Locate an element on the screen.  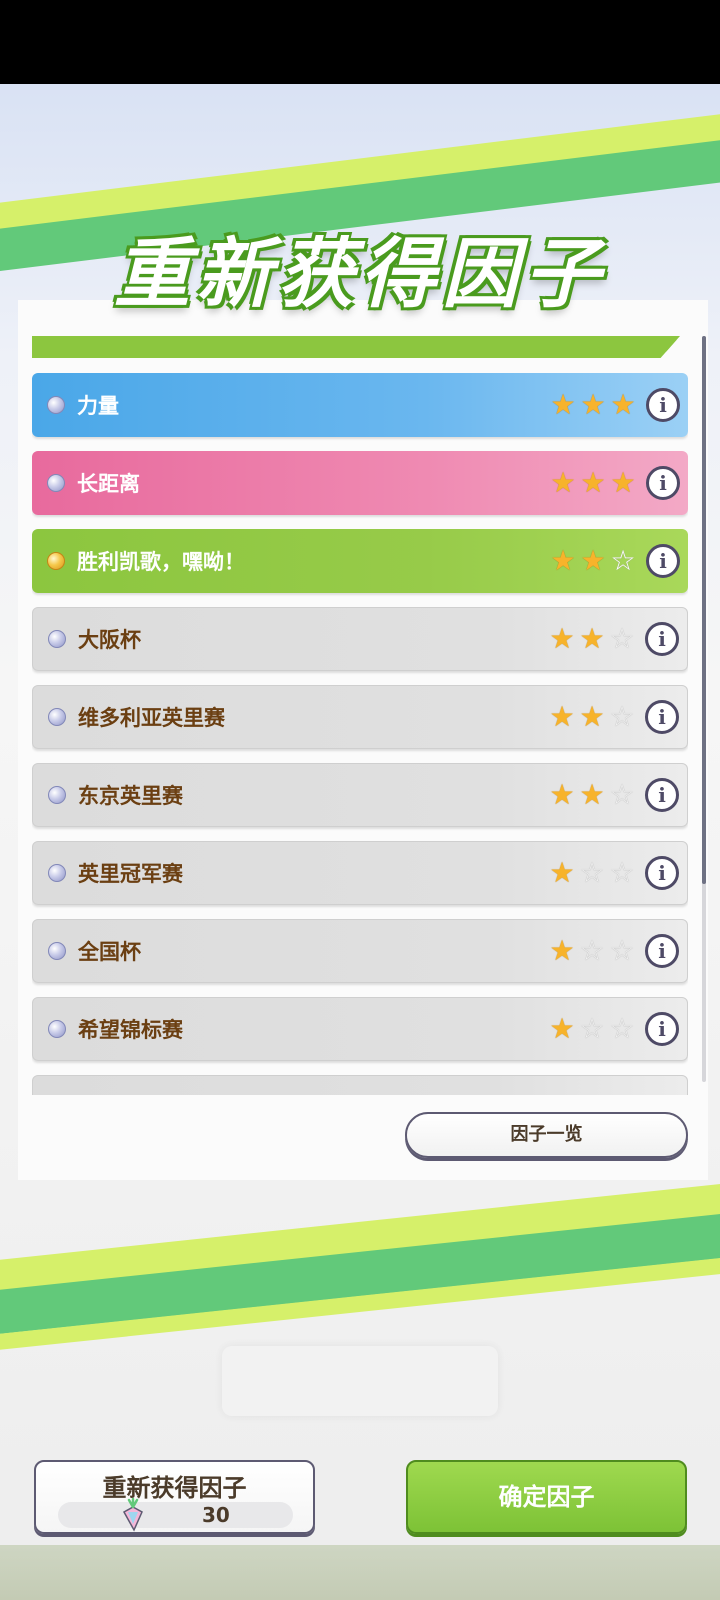
factor-name: 英里冠军赛 is located at coordinates (130, 874).